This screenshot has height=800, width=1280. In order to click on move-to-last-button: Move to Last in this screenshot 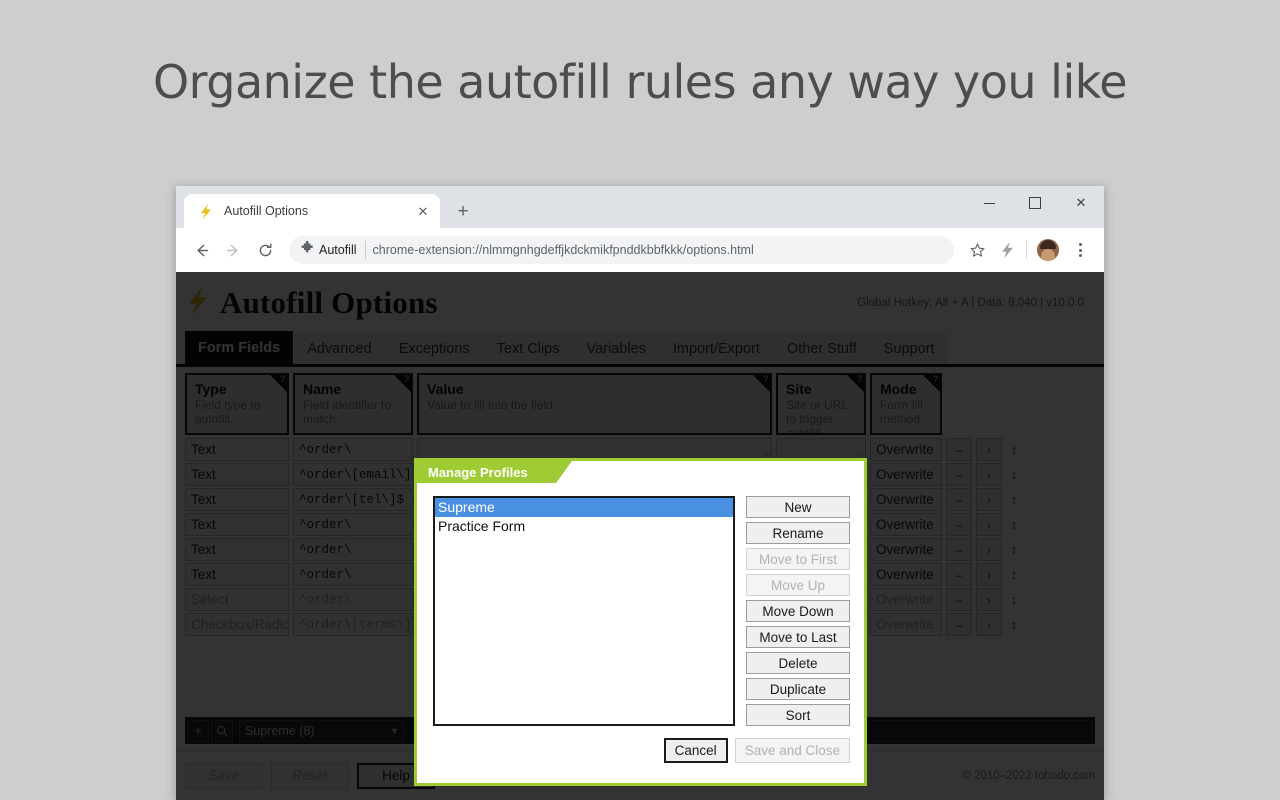, I will do `click(798, 637)`.